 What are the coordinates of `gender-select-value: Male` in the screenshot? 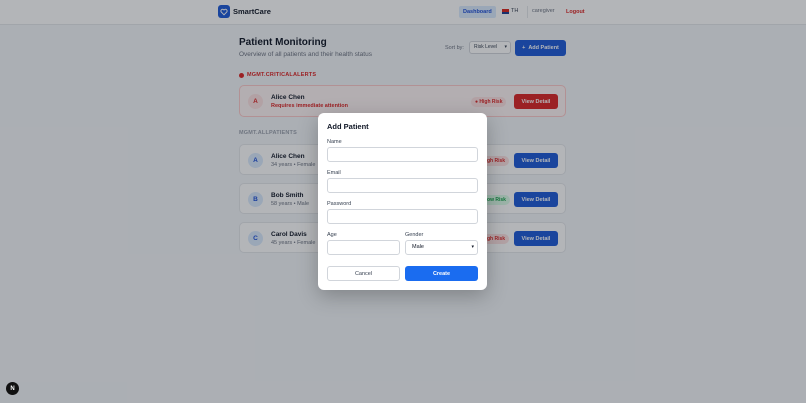 It's located at (418, 247).